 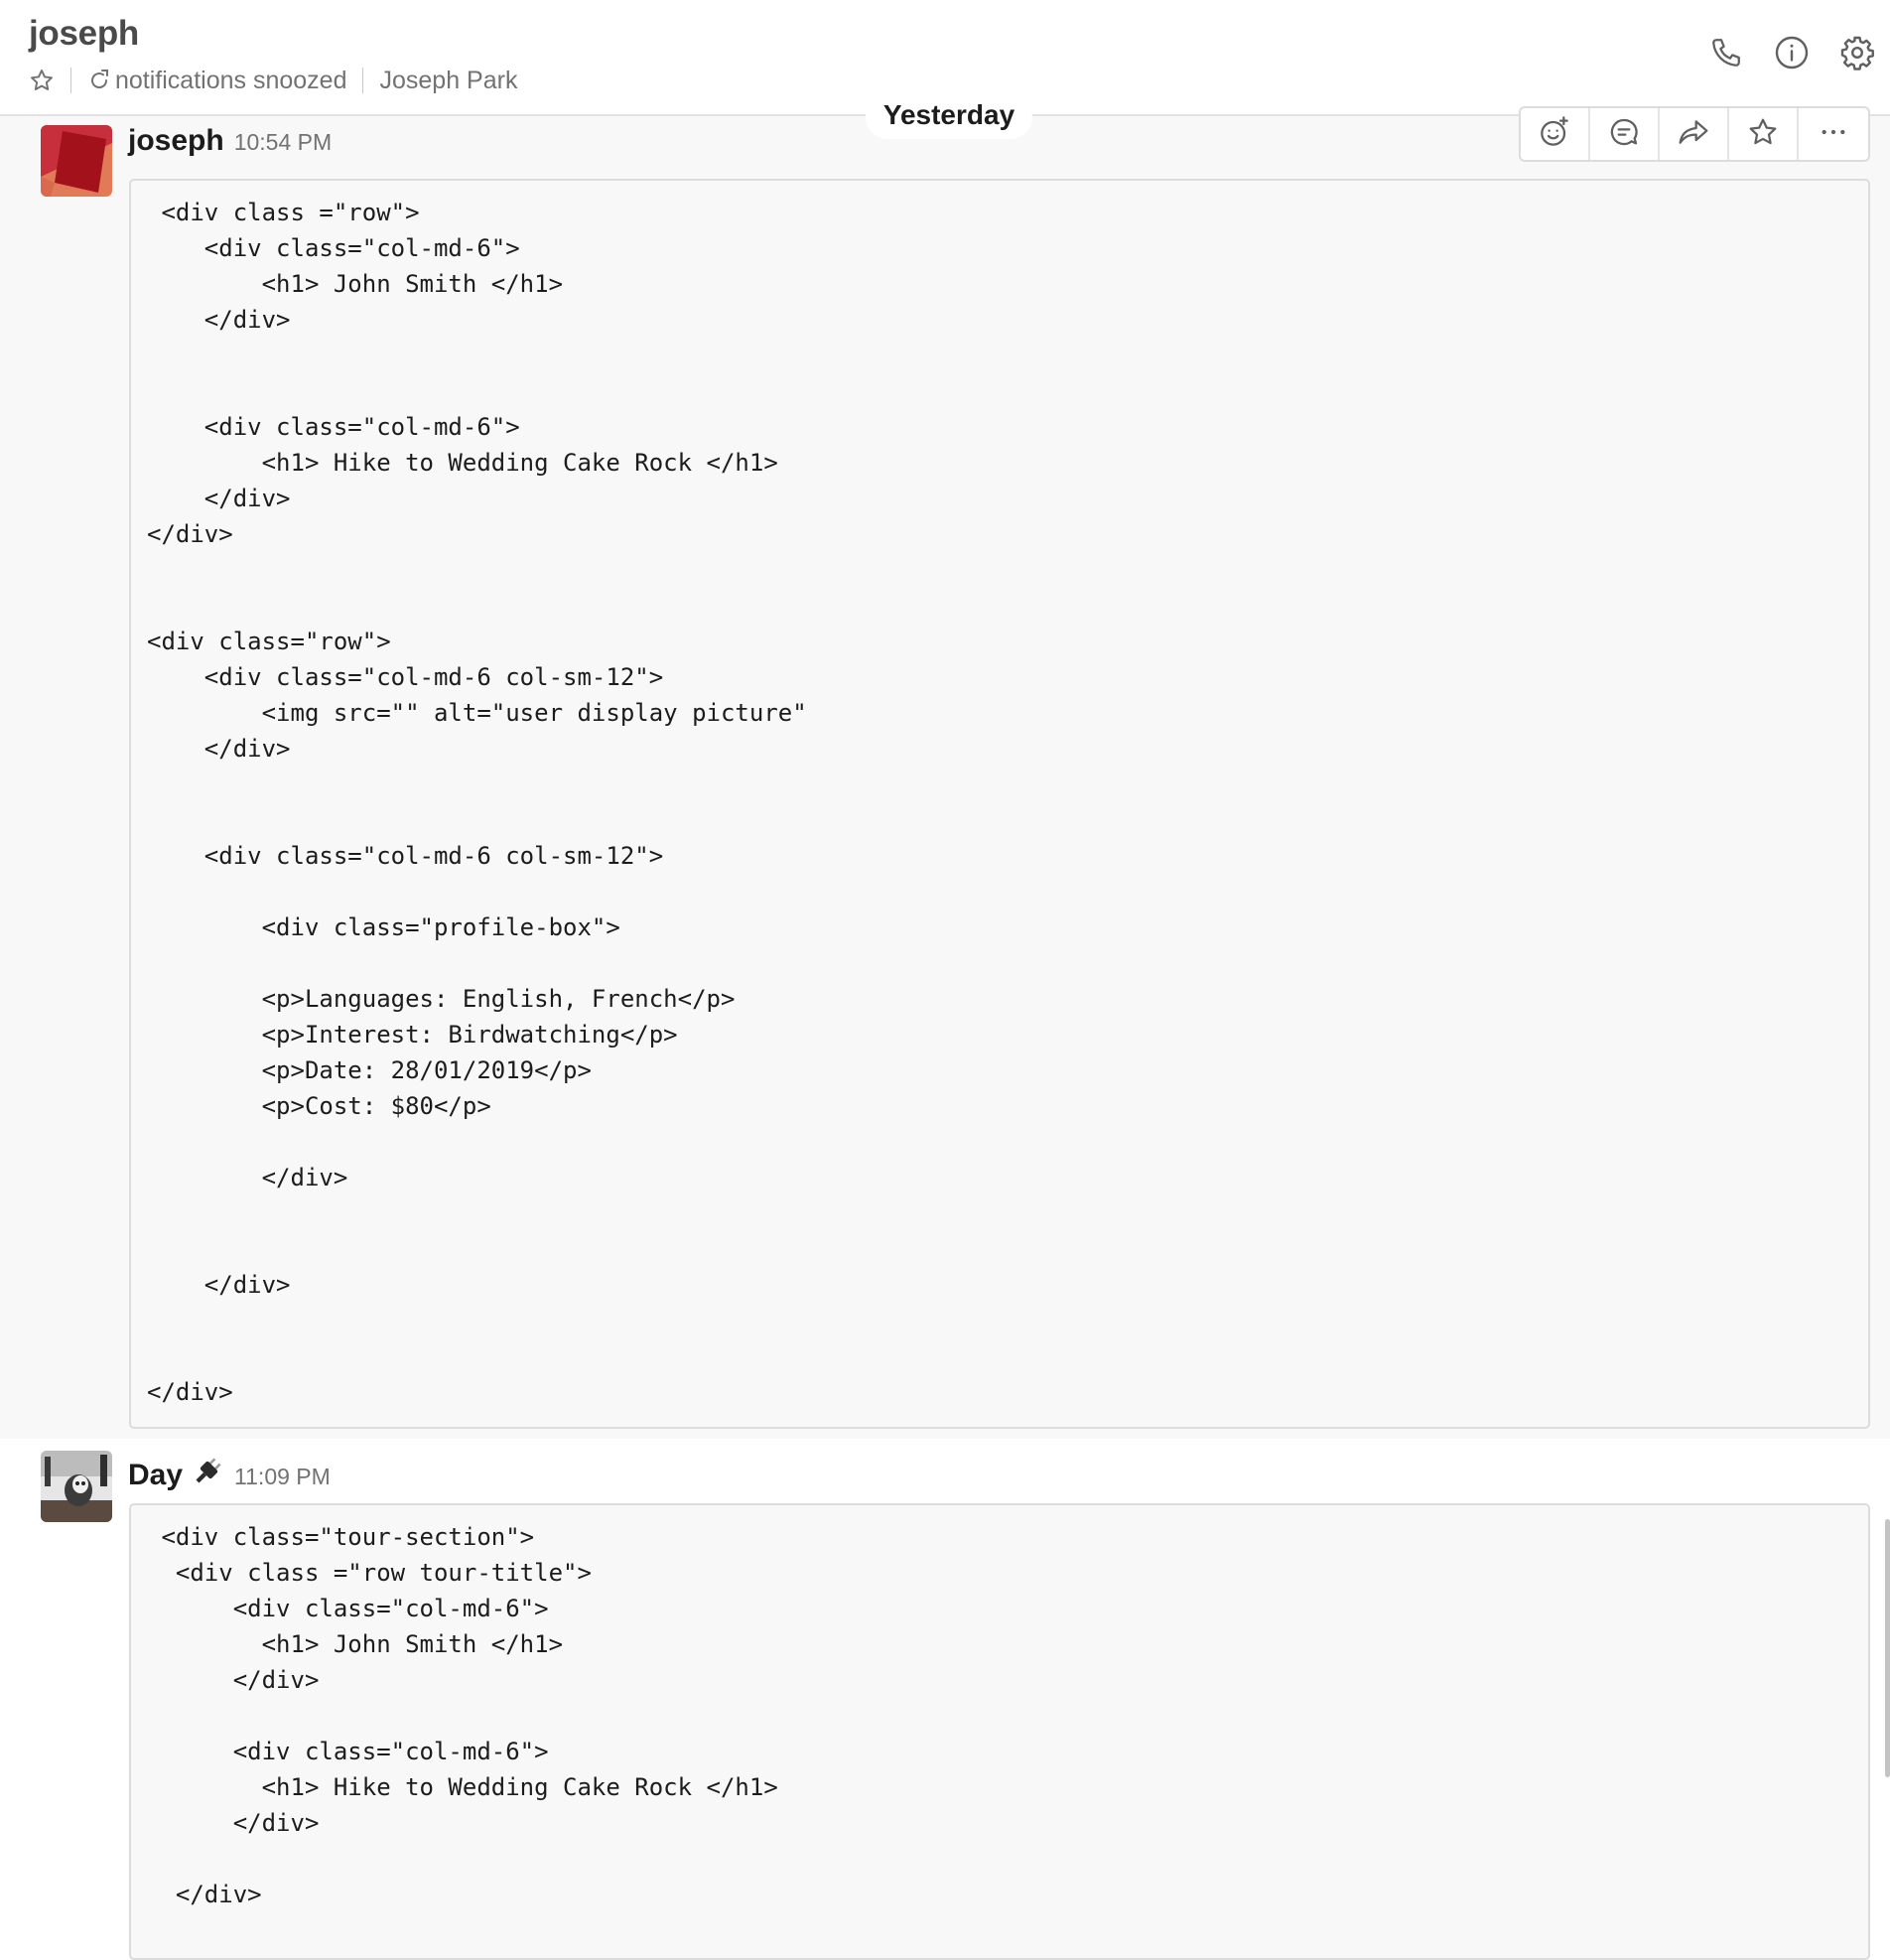 I want to click on more-actions-icon, so click(x=1833, y=134).